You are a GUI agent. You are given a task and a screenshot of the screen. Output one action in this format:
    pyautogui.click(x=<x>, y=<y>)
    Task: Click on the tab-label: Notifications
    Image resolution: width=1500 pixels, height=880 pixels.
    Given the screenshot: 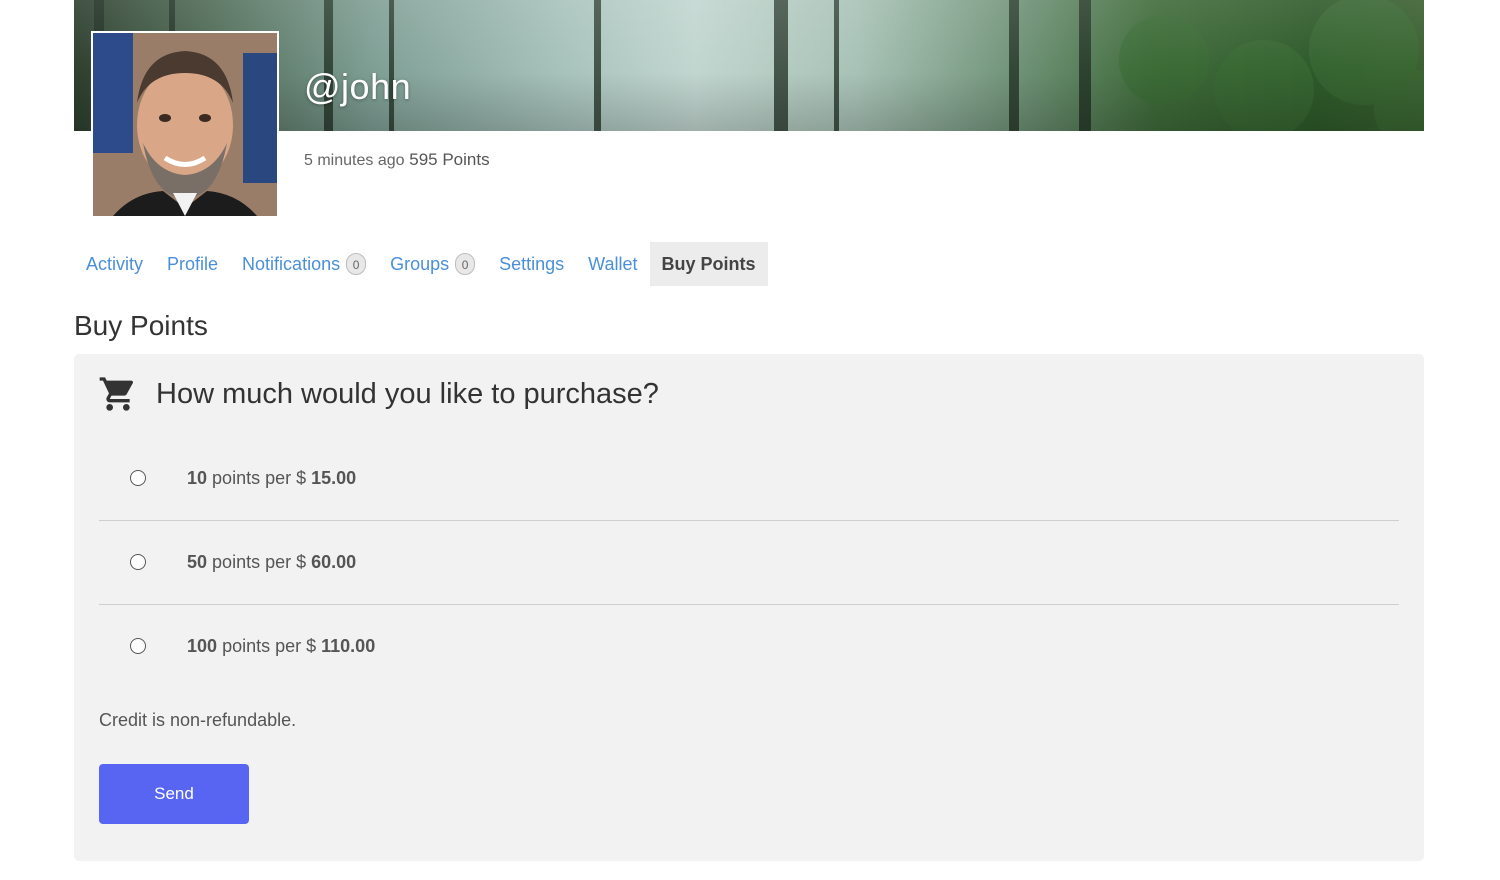 What is the action you would take?
    pyautogui.click(x=291, y=263)
    